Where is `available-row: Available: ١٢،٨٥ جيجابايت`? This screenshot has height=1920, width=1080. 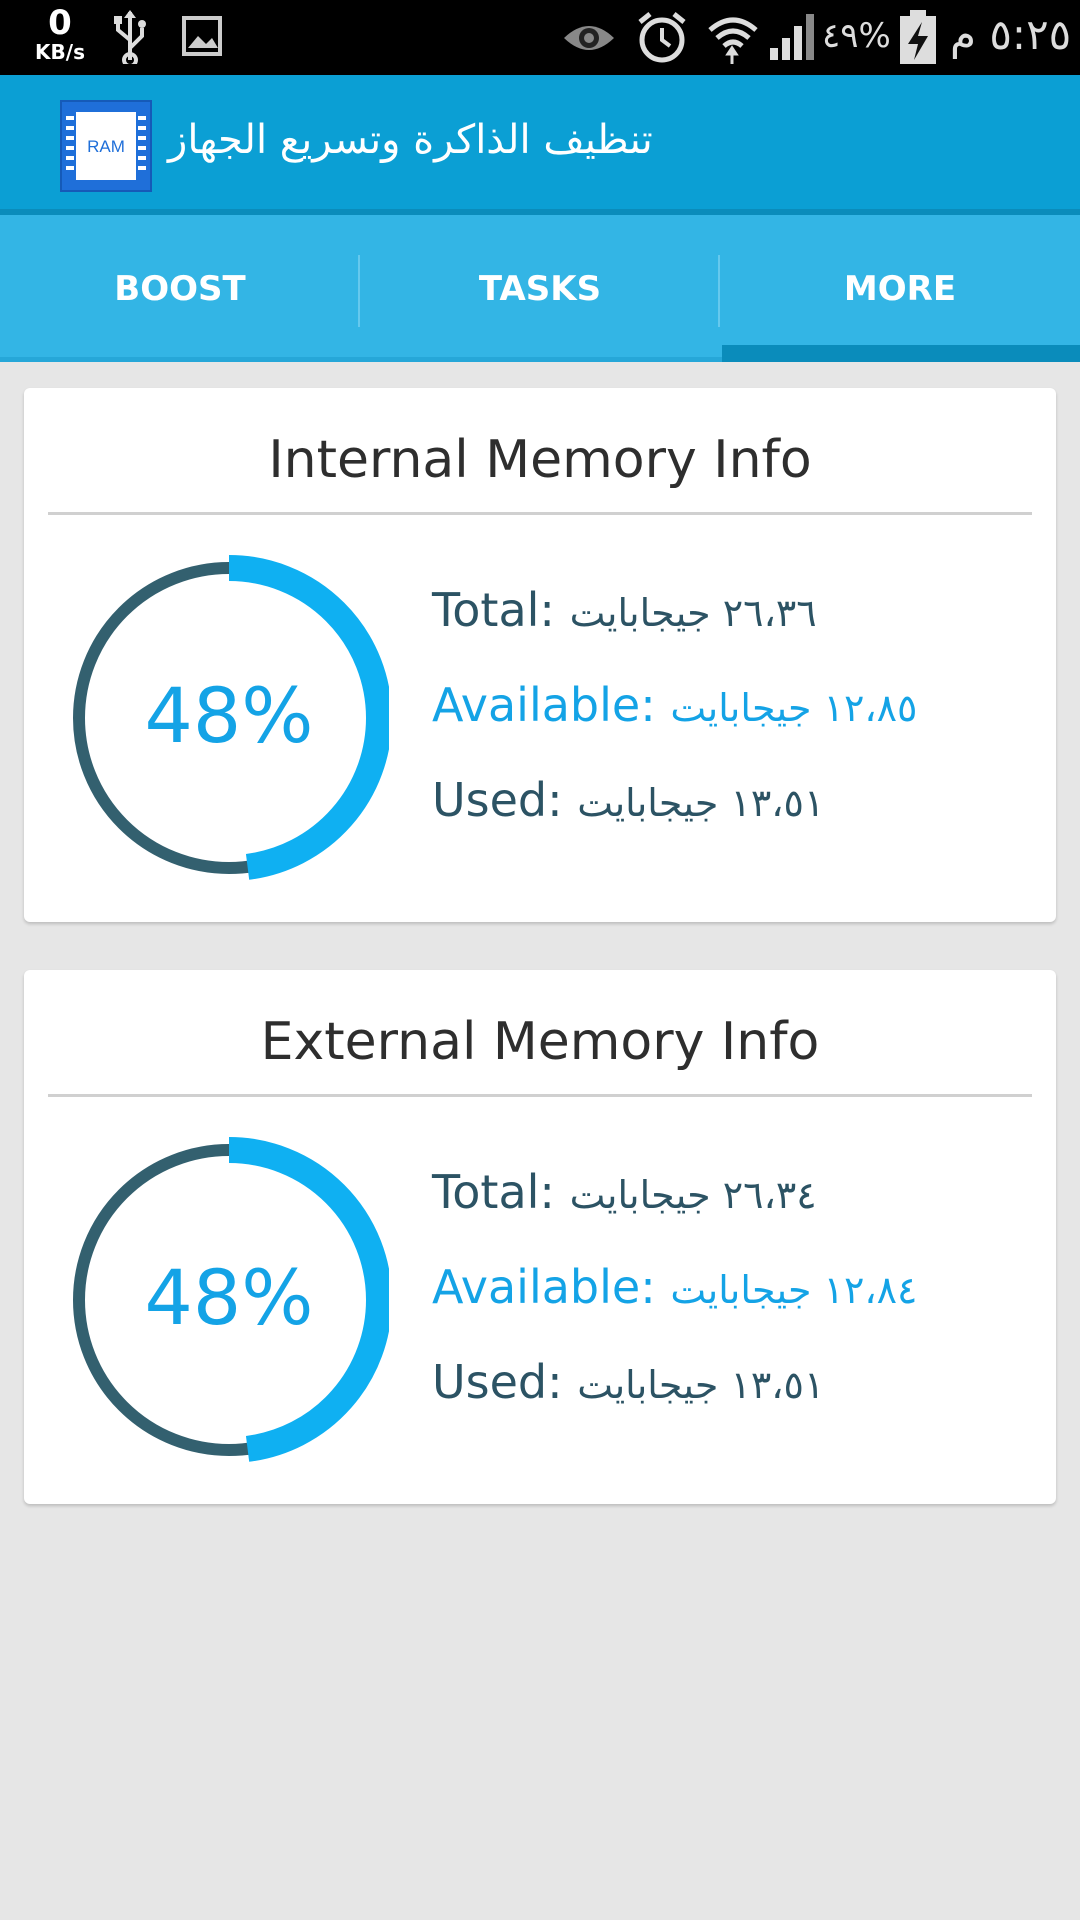 available-row: Available: ١٢،٨٥ جيجابايت is located at coordinates (674, 705).